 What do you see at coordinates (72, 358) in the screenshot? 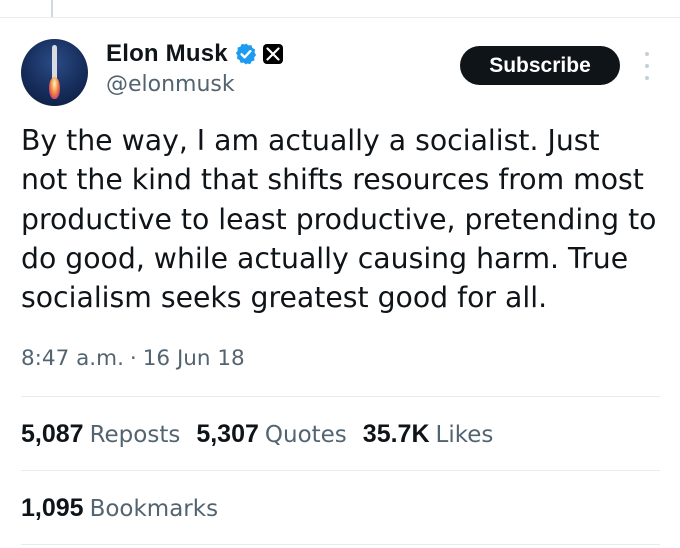
I see `tweet-time: 8:47 a.m.` at bounding box center [72, 358].